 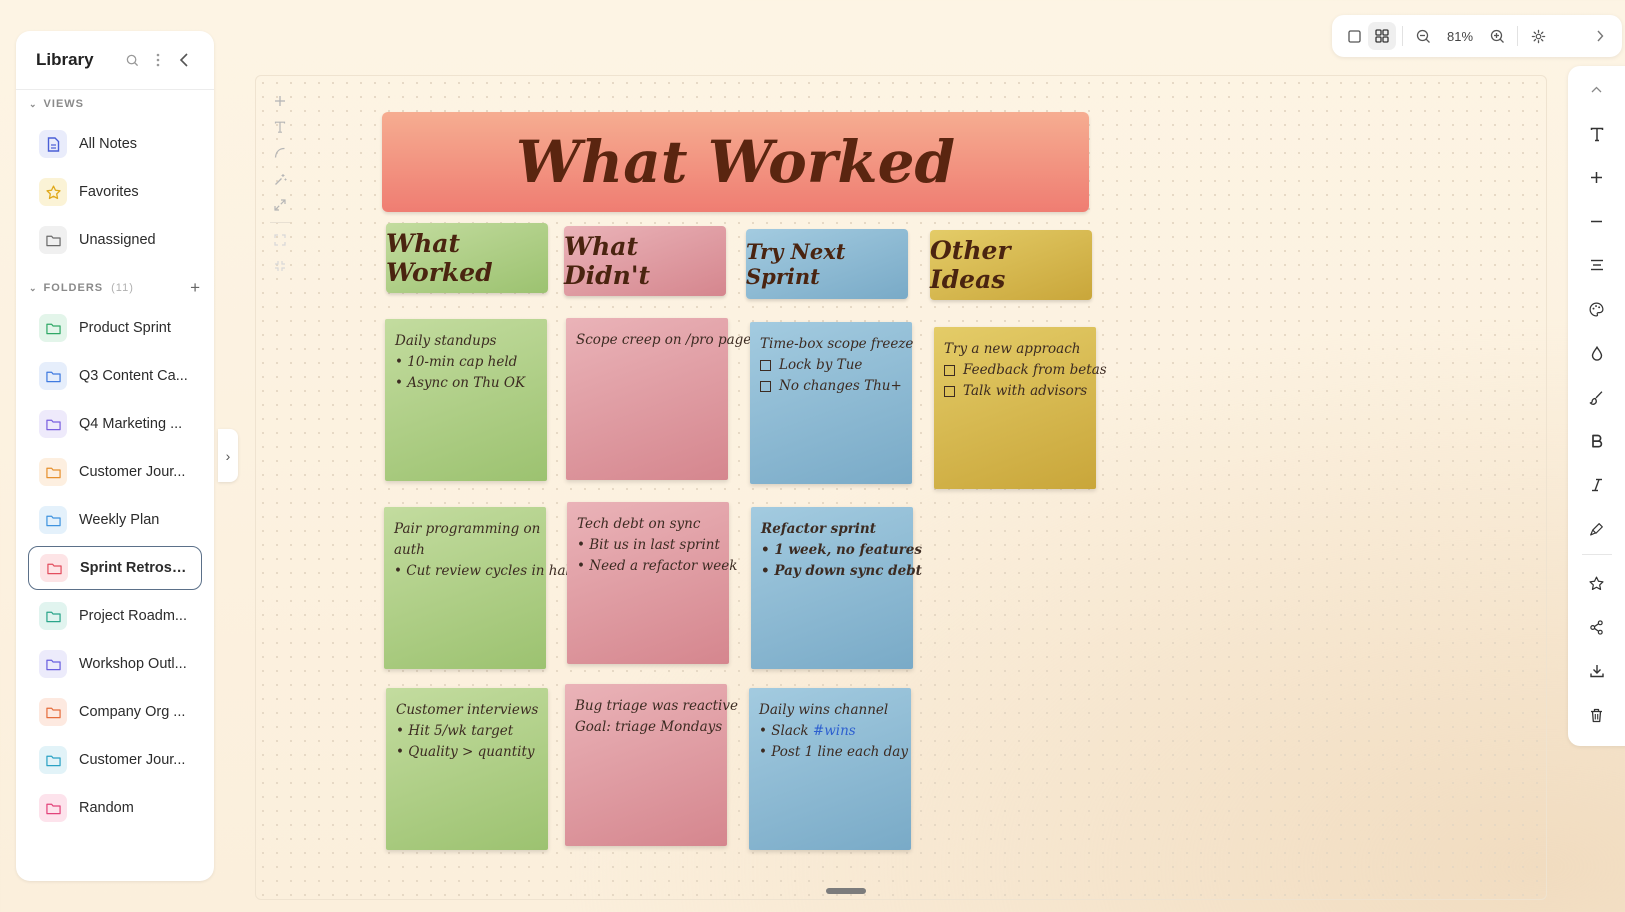 I want to click on checklist-item: Talk with advisors, so click(x=1016, y=391).